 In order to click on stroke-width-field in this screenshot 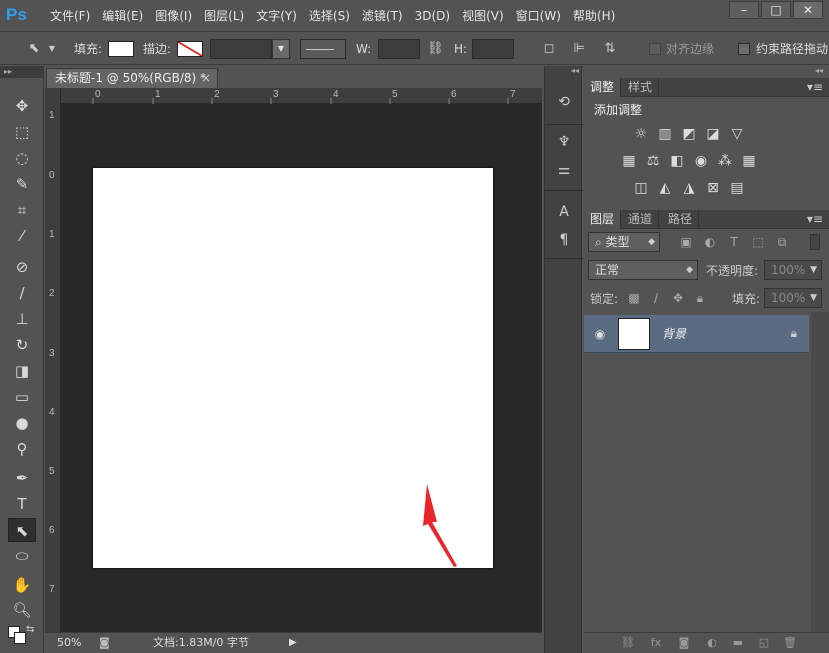, I will do `click(241, 49)`.